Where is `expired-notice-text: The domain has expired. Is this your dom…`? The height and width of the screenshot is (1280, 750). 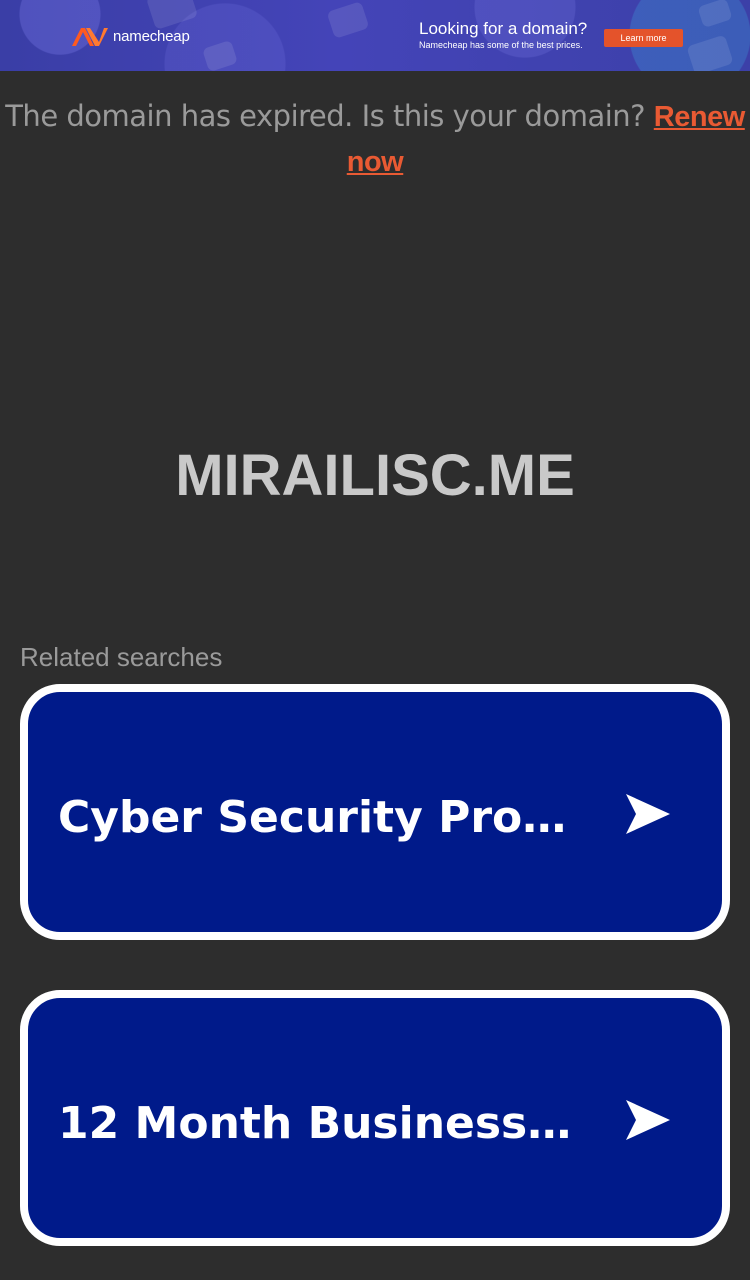
expired-notice-text: The domain has expired. Is this your dom… is located at coordinates (325, 116).